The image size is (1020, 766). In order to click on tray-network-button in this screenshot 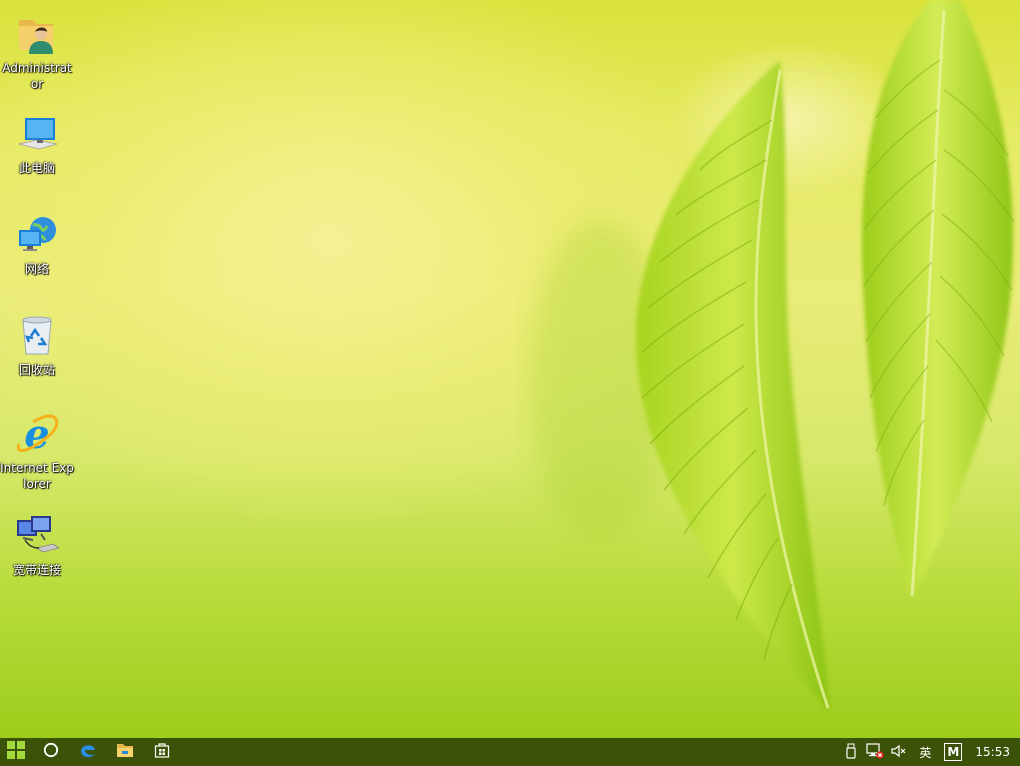, I will do `click(875, 752)`.